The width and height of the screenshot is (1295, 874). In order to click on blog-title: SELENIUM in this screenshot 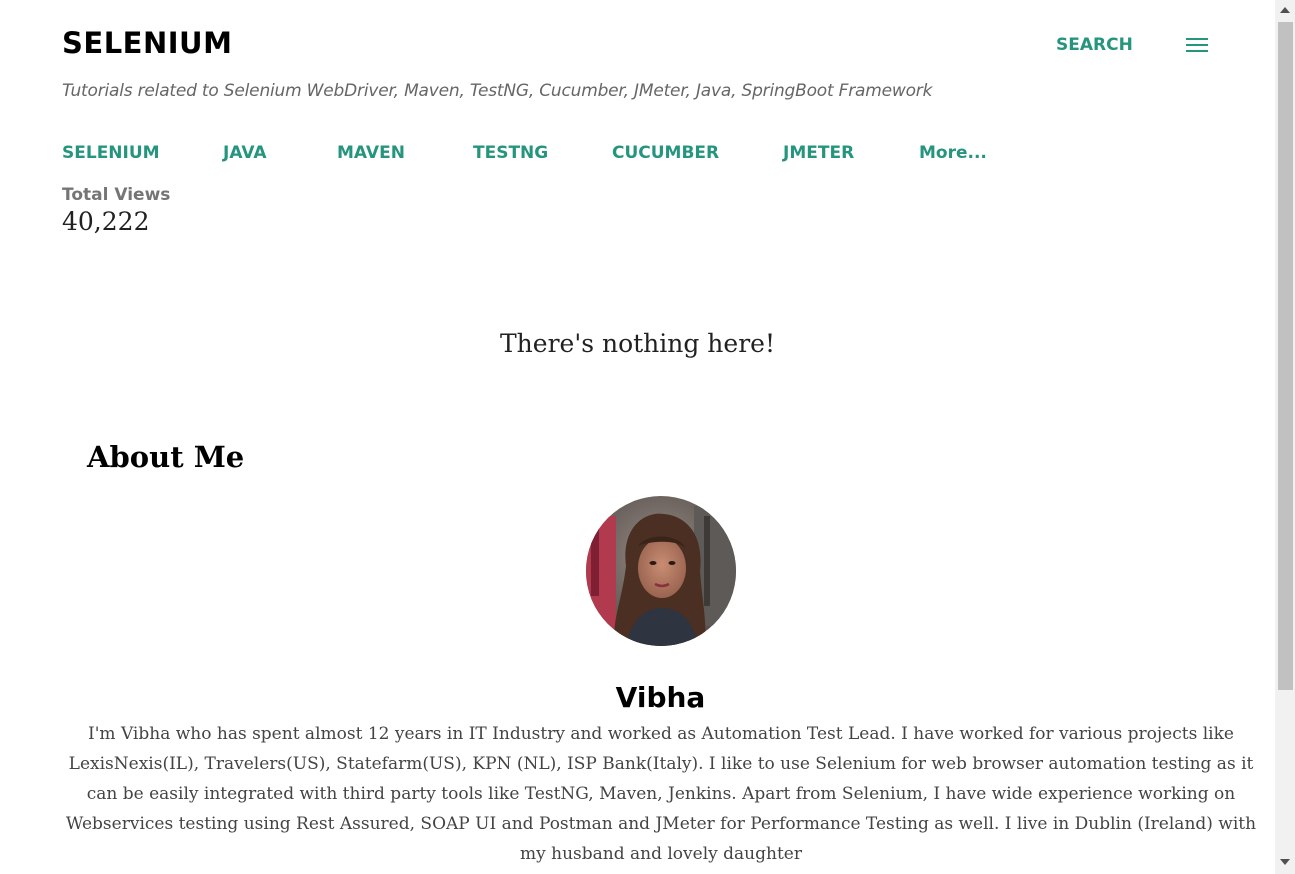, I will do `click(147, 43)`.